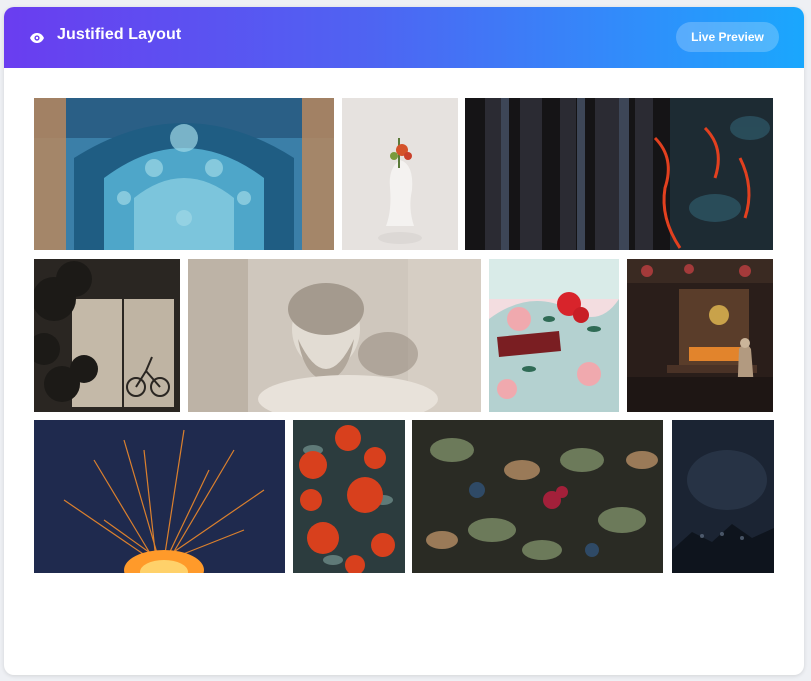 The width and height of the screenshot is (811, 681). I want to click on gallery-image-bearded-statue, so click(334, 335).